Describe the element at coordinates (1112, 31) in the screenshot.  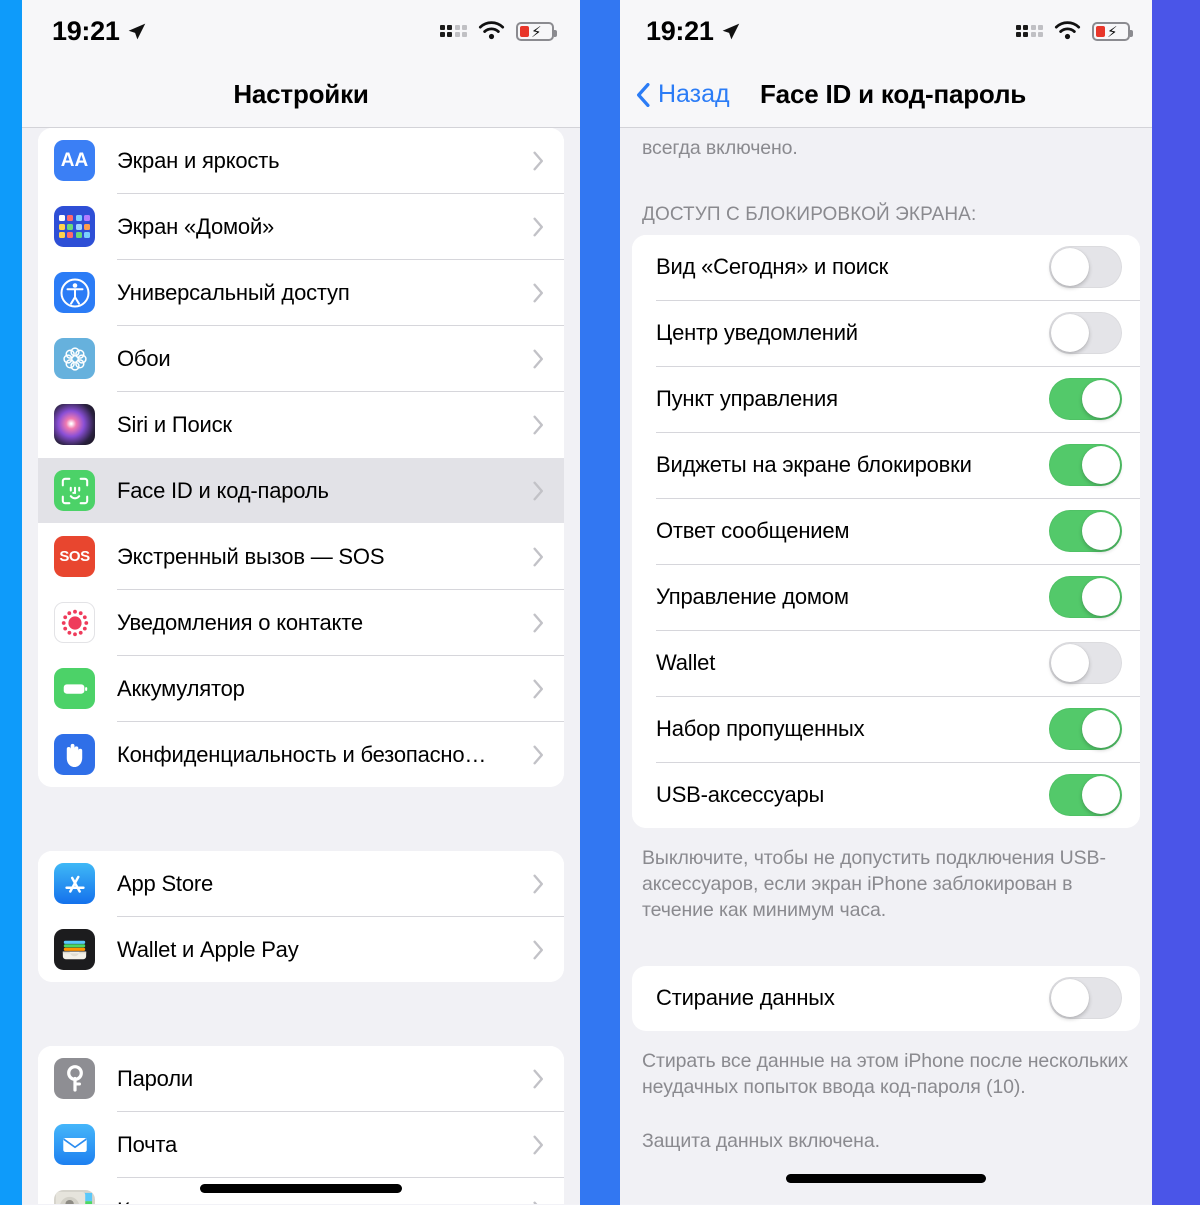
I see `battery-charging-icon: ⚡` at that location.